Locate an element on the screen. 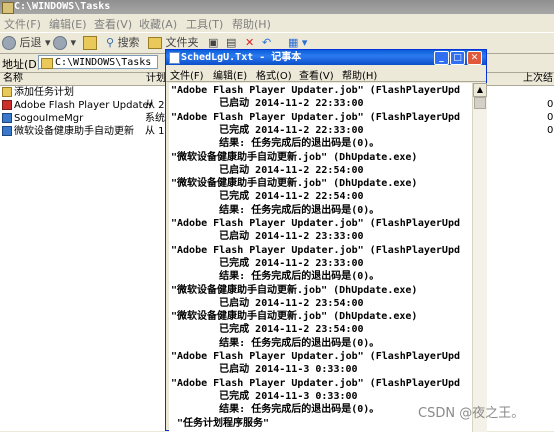  np-menu-format: 格式(O) is located at coordinates (274, 74).